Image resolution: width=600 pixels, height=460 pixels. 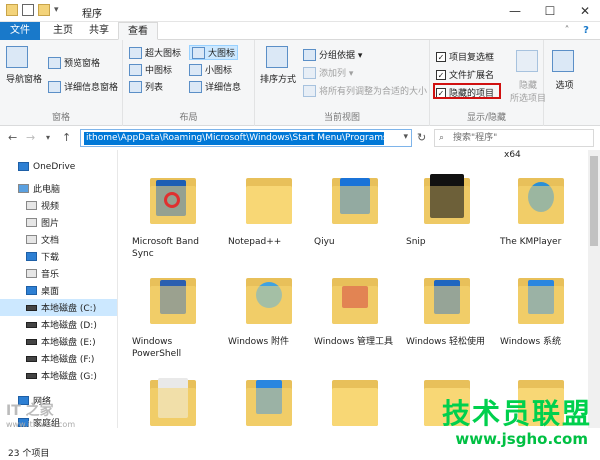 I want to click on ribbon-collapse-icon: ˄, so click(x=567, y=31).